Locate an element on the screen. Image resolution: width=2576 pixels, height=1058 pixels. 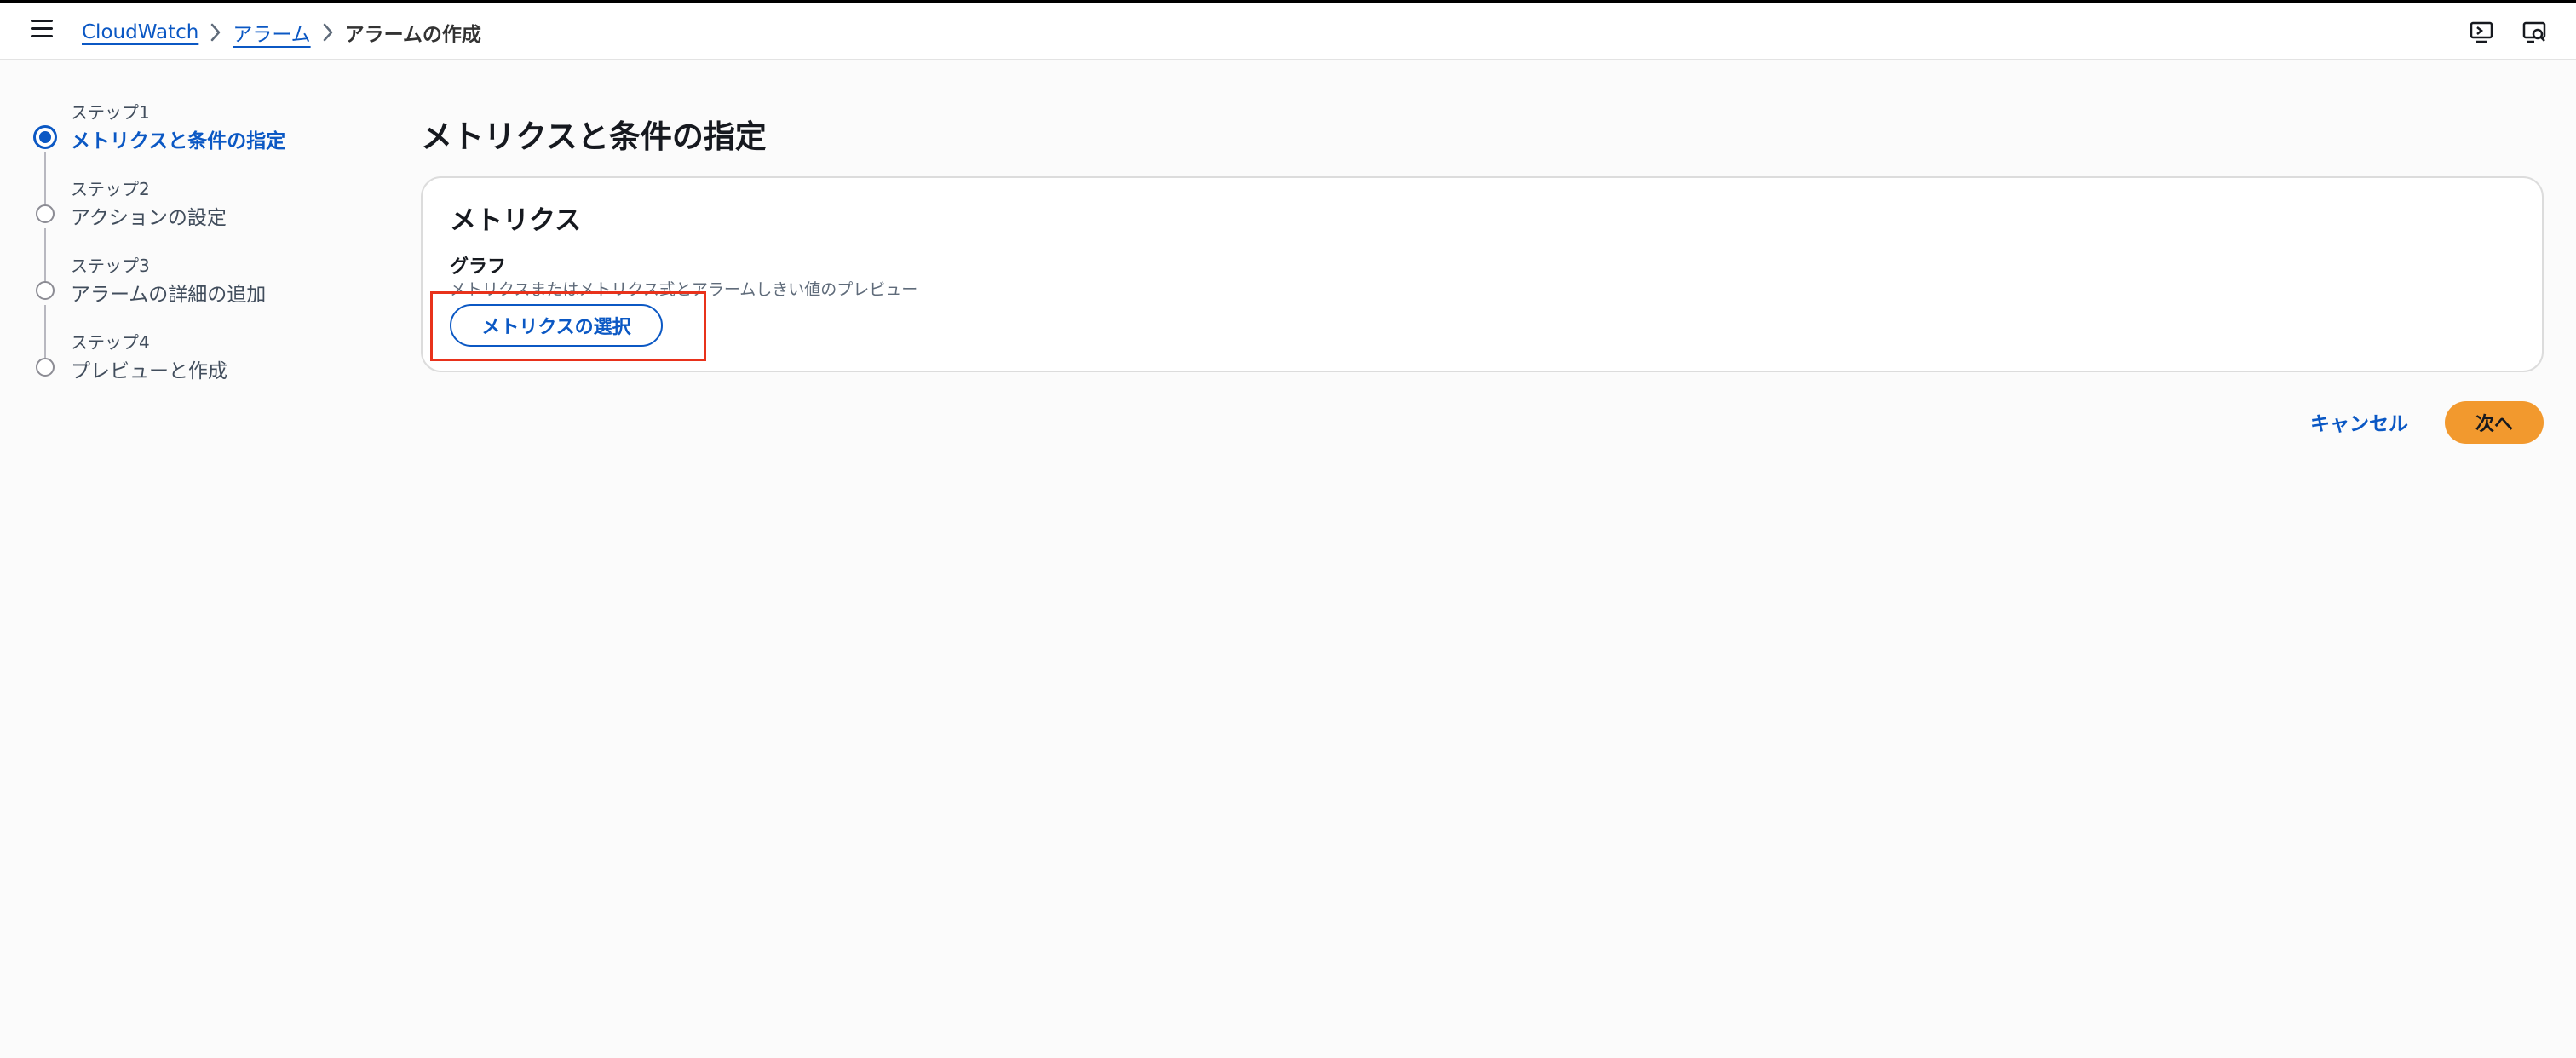
step-title: プレビューと作成 is located at coordinates (149, 371).